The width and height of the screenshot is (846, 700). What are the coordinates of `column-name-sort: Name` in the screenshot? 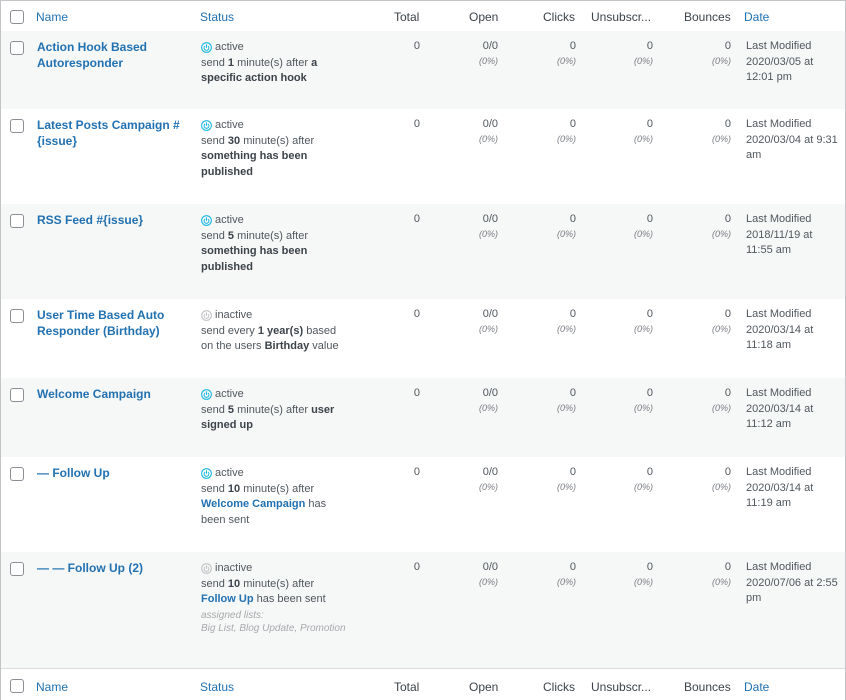 It's located at (52, 17).